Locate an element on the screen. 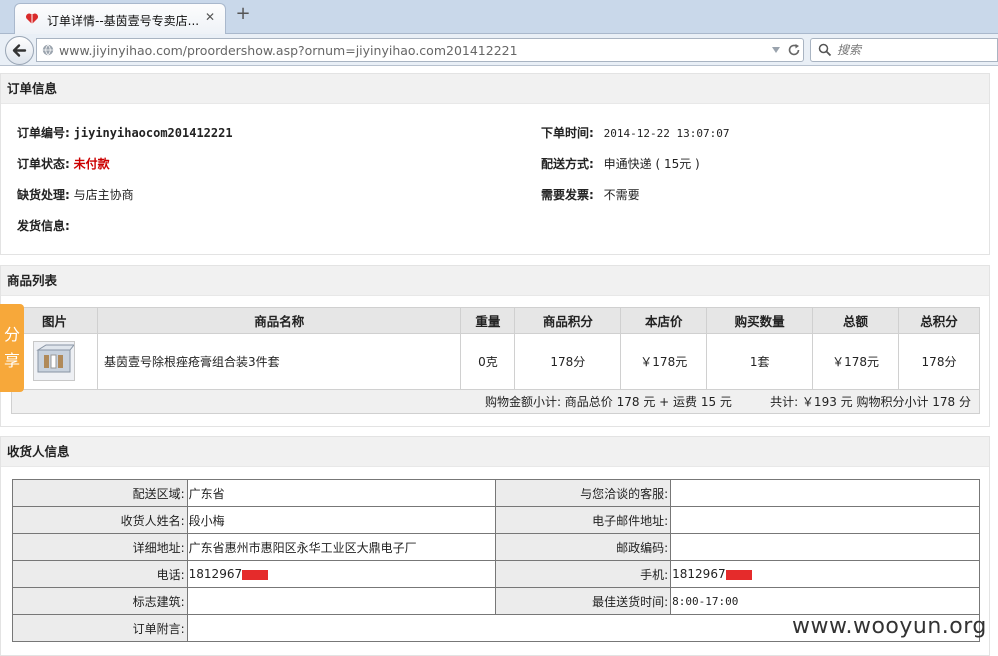  mobile-value-cell: 1812967 is located at coordinates (825, 574).